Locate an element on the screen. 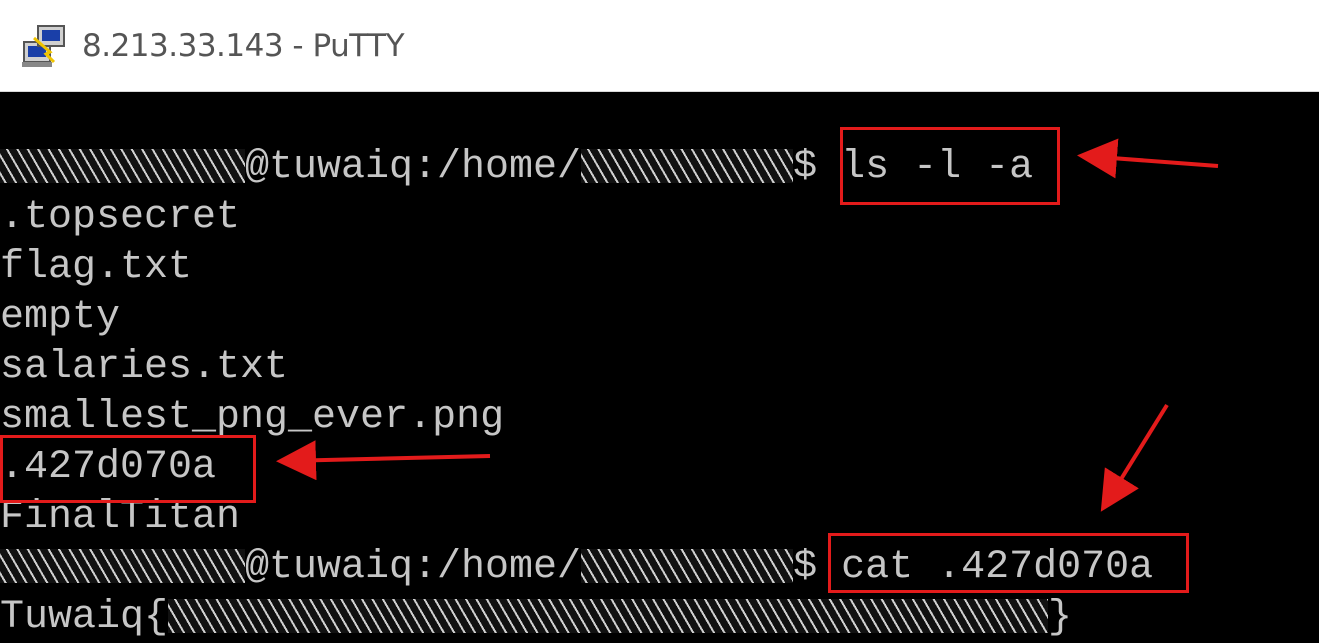  listing-item: .topsecret is located at coordinates (120, 217).